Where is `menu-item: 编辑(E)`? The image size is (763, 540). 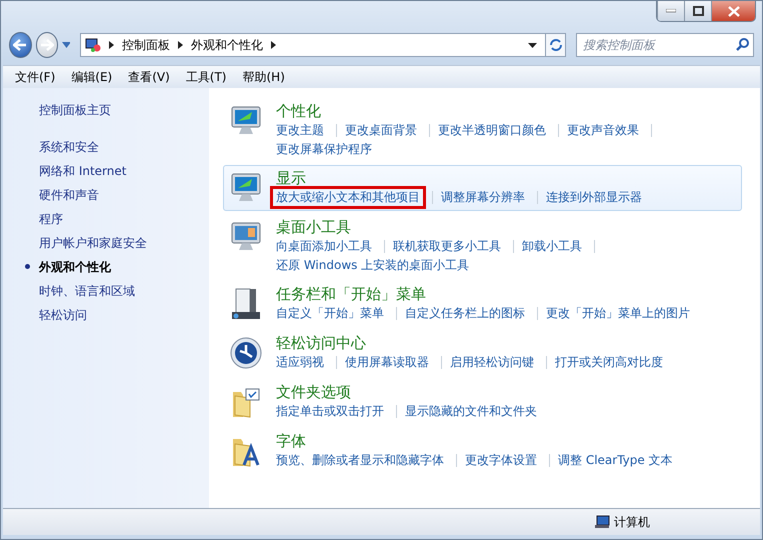
menu-item: 编辑(E) is located at coordinates (91, 77).